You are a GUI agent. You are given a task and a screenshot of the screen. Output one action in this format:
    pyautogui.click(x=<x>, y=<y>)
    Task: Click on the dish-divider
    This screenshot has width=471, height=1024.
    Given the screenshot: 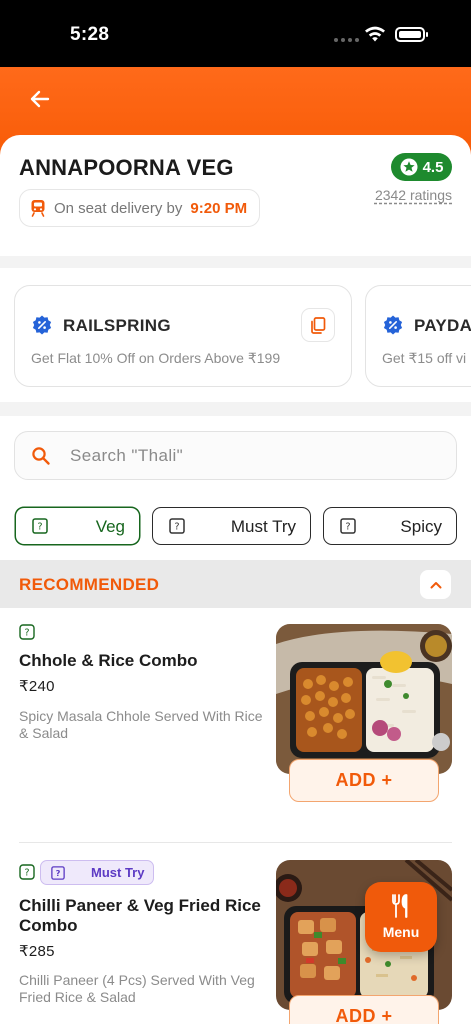 What is the action you would take?
    pyautogui.click(x=235, y=842)
    